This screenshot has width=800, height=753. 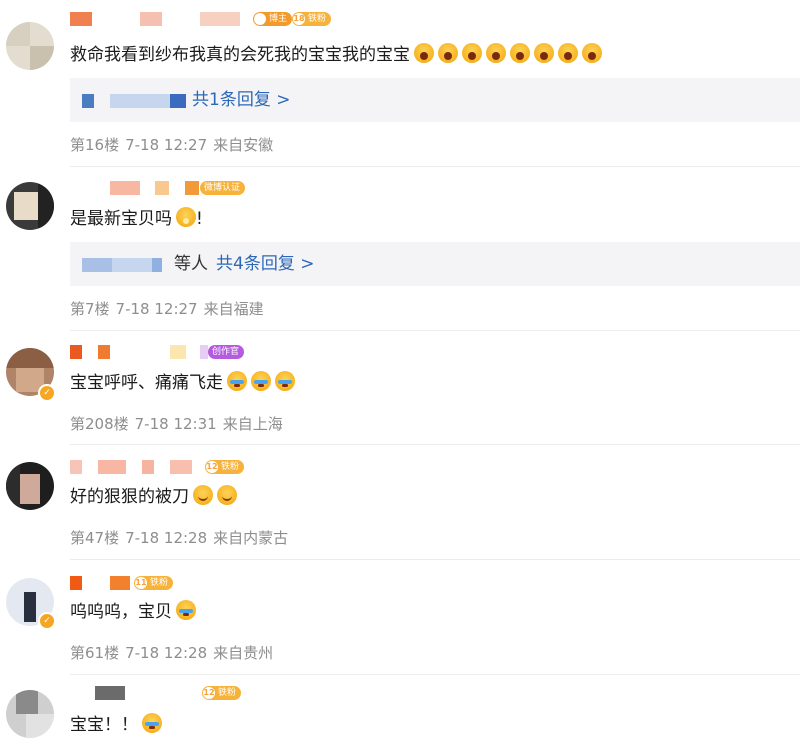 I want to click on floor-number: 第61楼, so click(x=95, y=653).